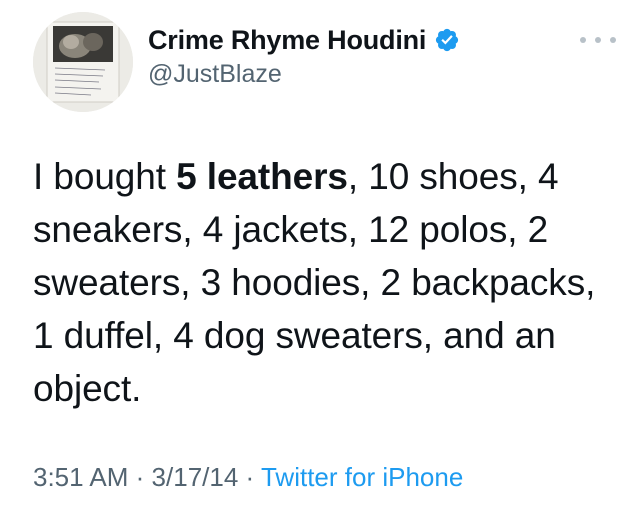 The width and height of the screenshot is (640, 513). Describe the element at coordinates (80, 477) in the screenshot. I see `tweet-time: 3:51 AM` at that location.